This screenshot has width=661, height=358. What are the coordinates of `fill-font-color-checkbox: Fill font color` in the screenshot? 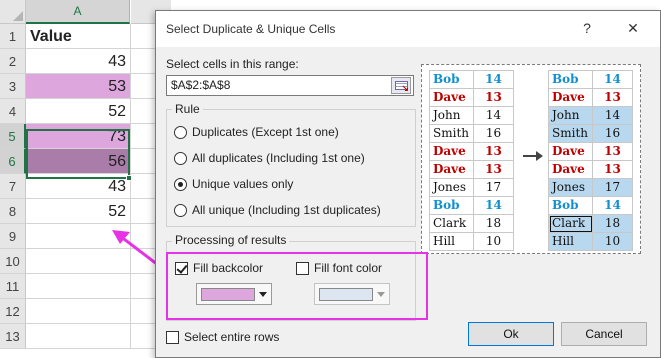 It's located at (339, 268).